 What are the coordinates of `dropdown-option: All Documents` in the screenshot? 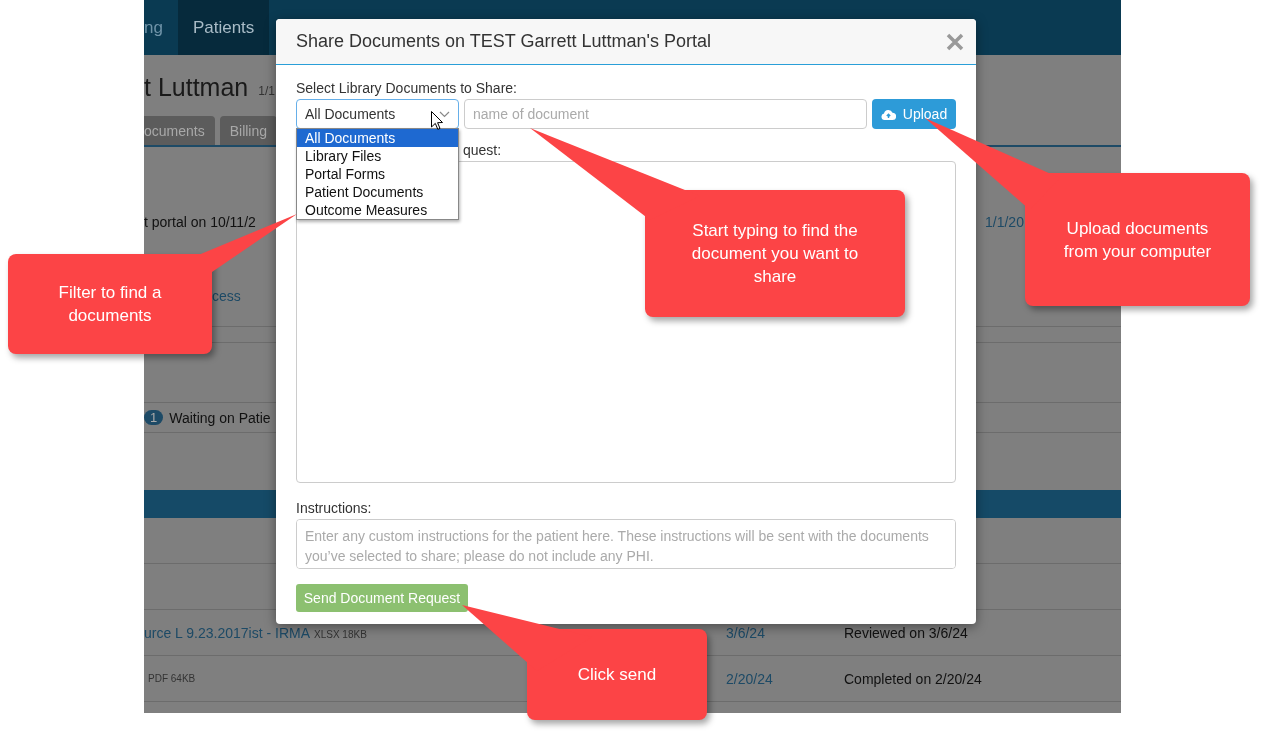 It's located at (377, 138).